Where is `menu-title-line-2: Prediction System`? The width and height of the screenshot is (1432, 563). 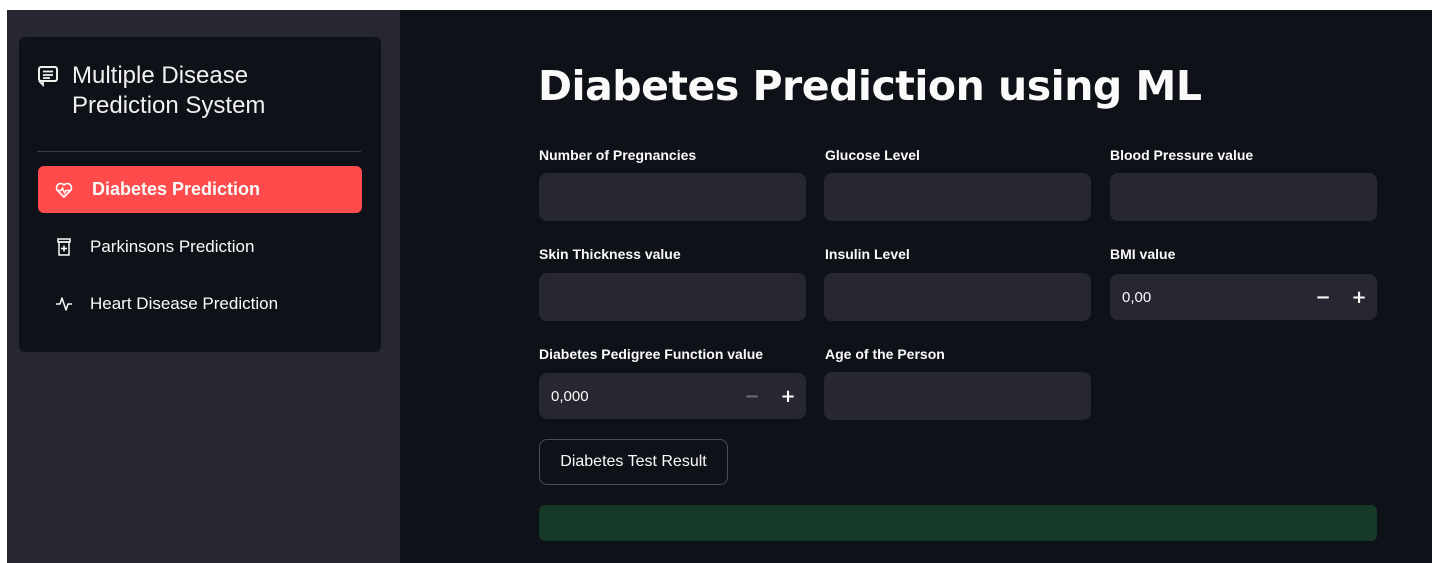 menu-title-line-2: Prediction System is located at coordinates (169, 105).